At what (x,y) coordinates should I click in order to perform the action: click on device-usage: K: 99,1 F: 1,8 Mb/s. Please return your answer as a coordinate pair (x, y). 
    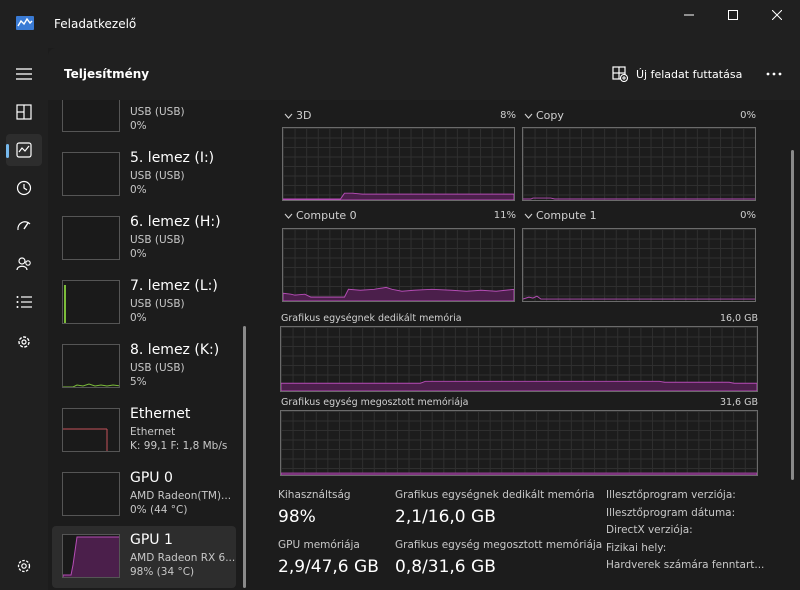
    Looking at the image, I should click on (179, 446).